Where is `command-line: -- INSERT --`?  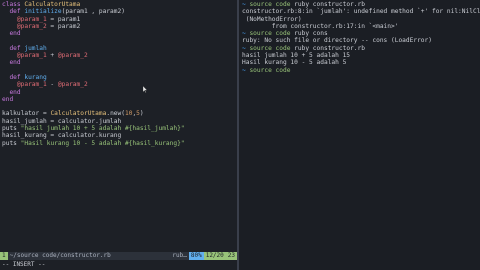 command-line: -- INSERT -- is located at coordinates (119, 265).